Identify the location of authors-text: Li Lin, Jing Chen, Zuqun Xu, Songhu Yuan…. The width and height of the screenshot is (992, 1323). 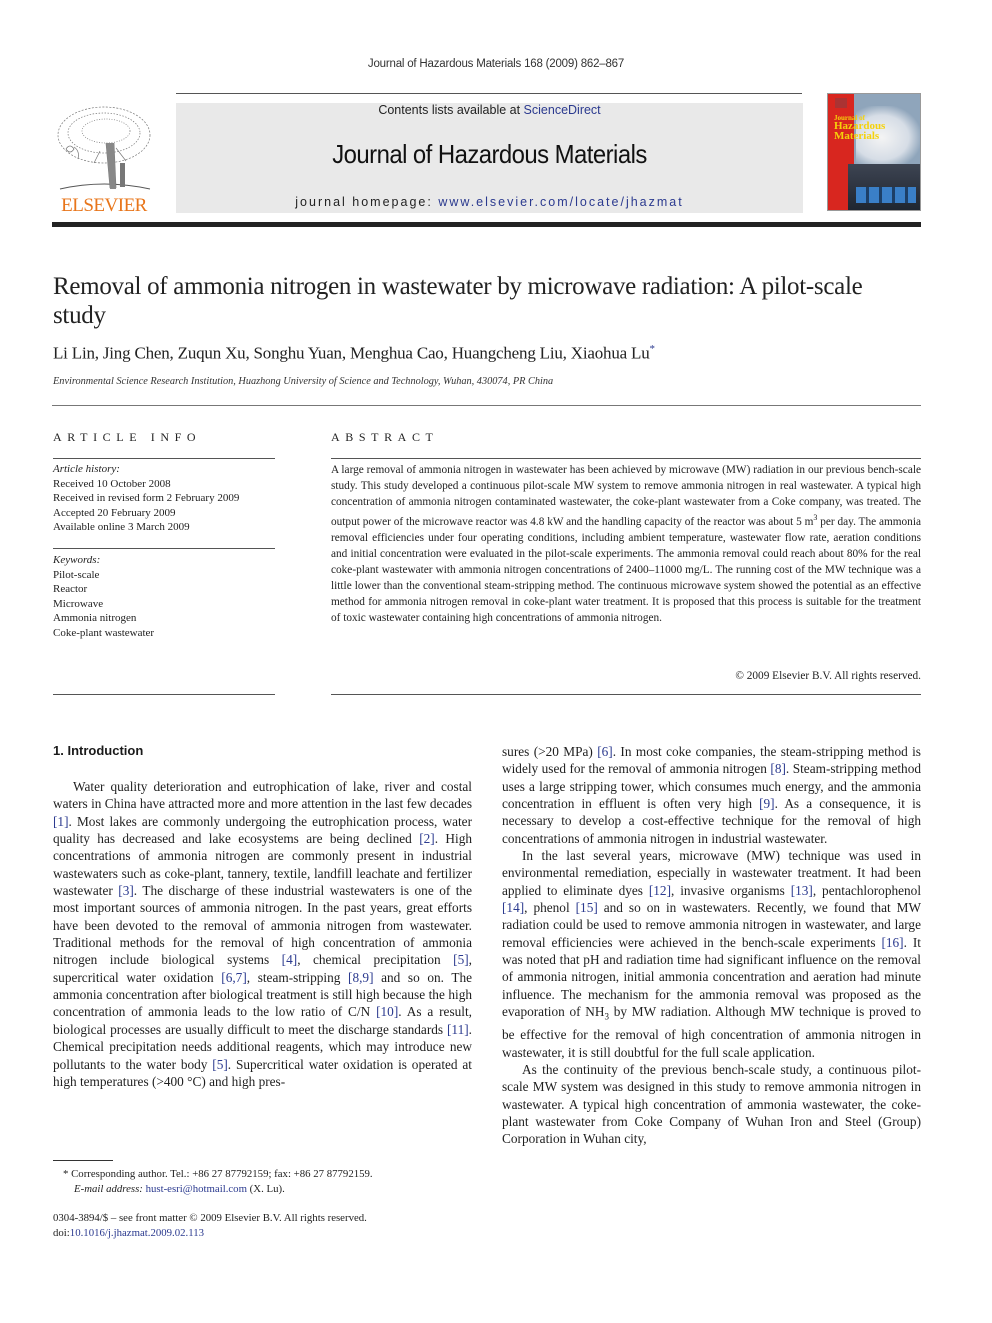
(351, 353).